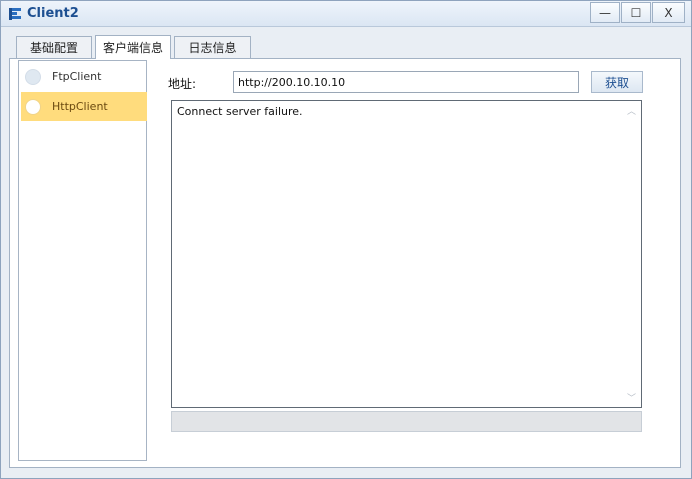  Describe the element at coordinates (133, 47) in the screenshot. I see `tab-client-info: 客户端信息` at that location.